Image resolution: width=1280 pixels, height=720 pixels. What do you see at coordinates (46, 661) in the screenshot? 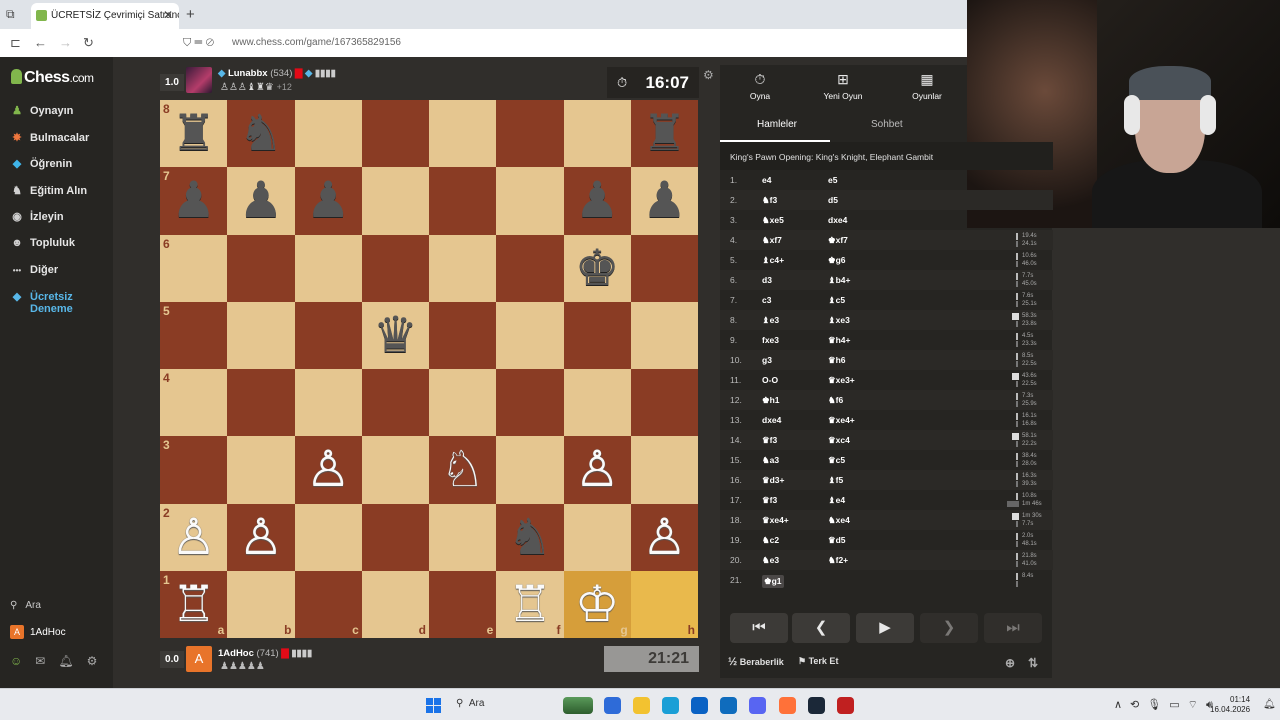
I see `mail-icon: ✉` at bounding box center [46, 661].